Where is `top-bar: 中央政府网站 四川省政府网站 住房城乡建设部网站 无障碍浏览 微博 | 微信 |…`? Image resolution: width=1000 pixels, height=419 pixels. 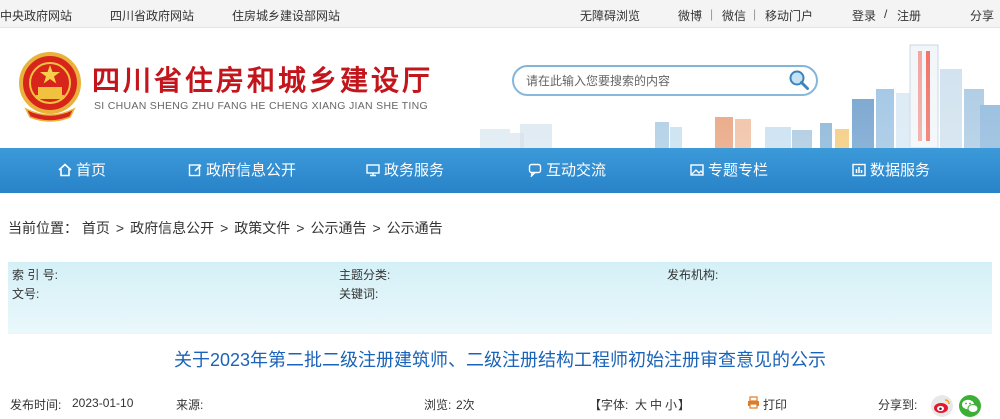 top-bar: 中央政府网站 四川省政府网站 住房城乡建设部网站 无障碍浏览 微博 | 微信 |… is located at coordinates (500, 14).